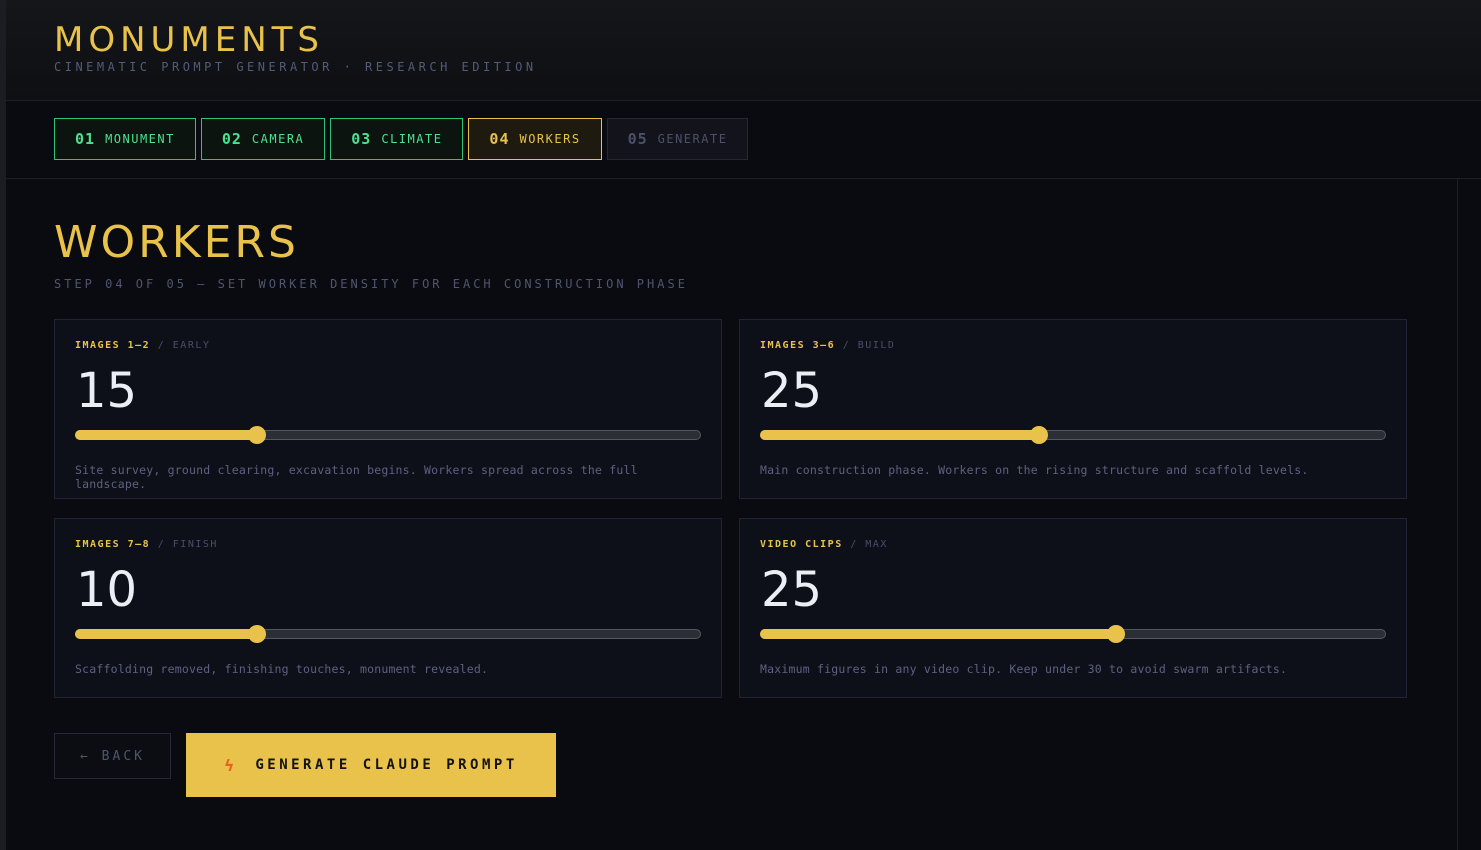  Describe the element at coordinates (140, 139) in the screenshot. I see `step-label: MONUMENT` at that location.